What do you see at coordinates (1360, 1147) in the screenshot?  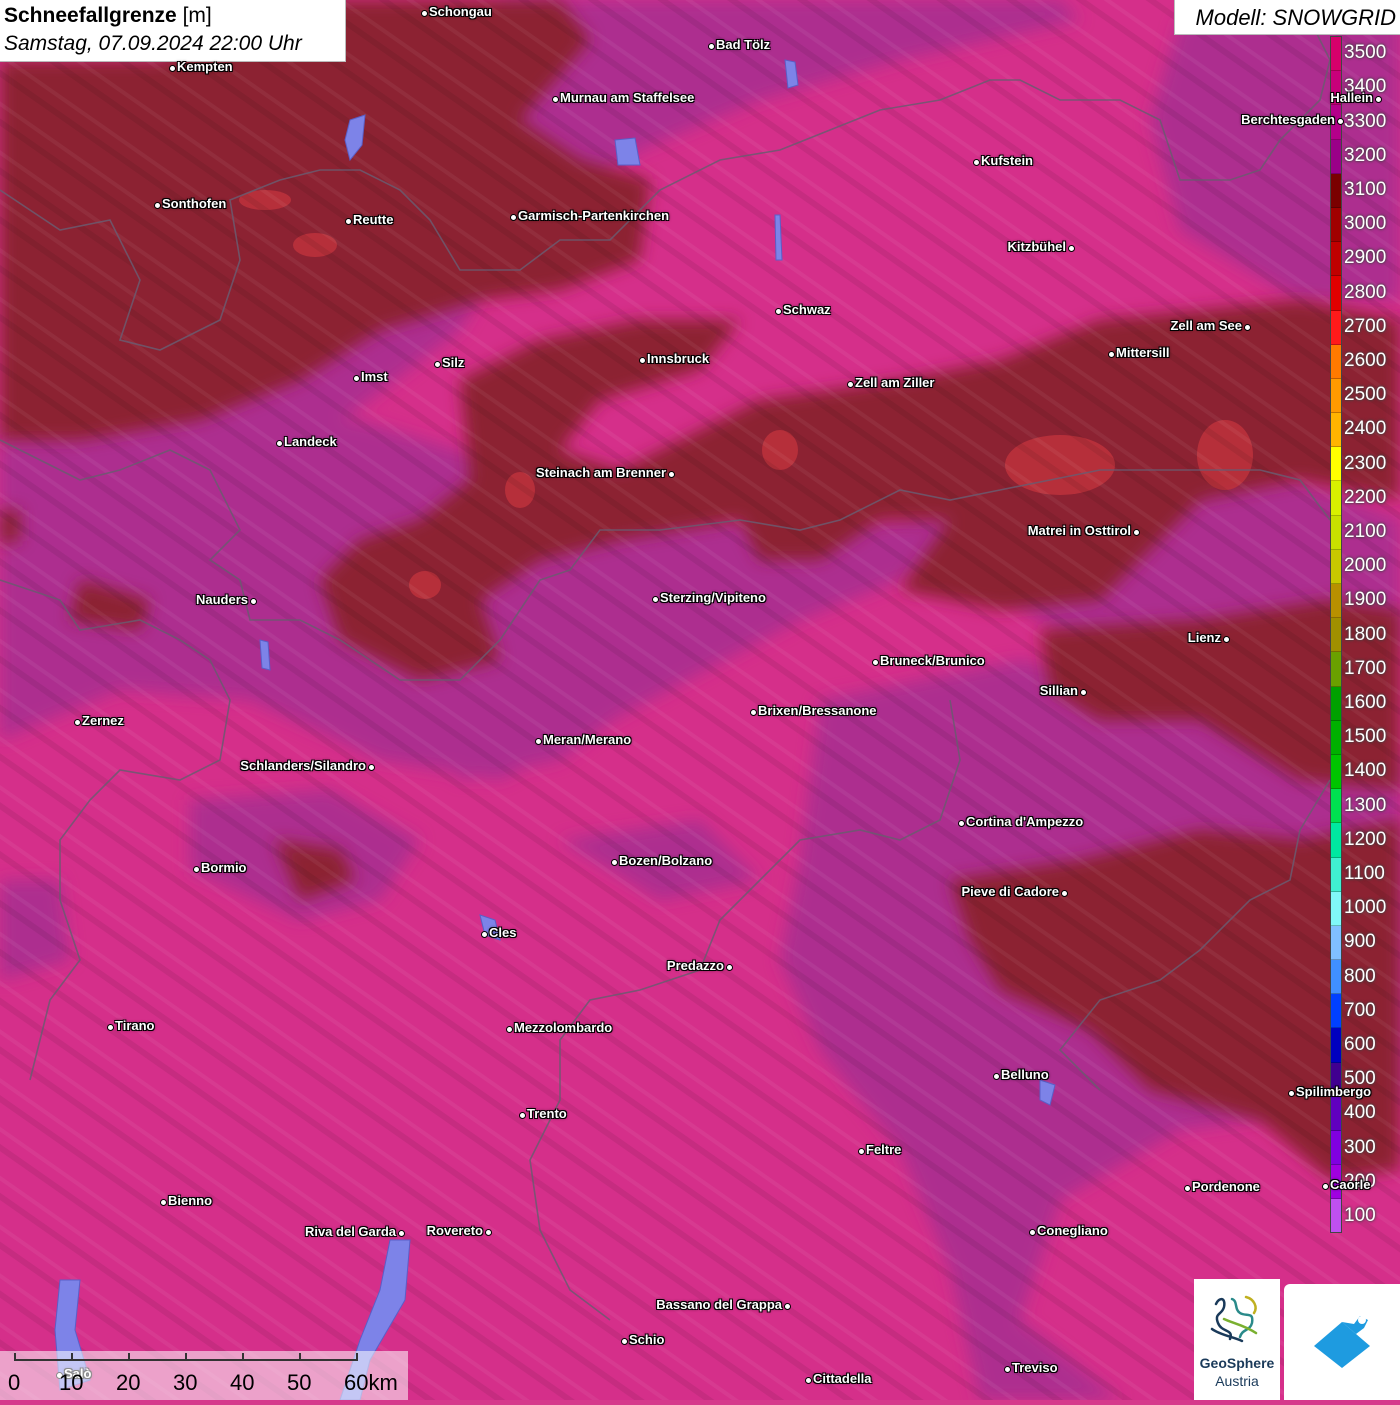 I see `legend-label: 300` at bounding box center [1360, 1147].